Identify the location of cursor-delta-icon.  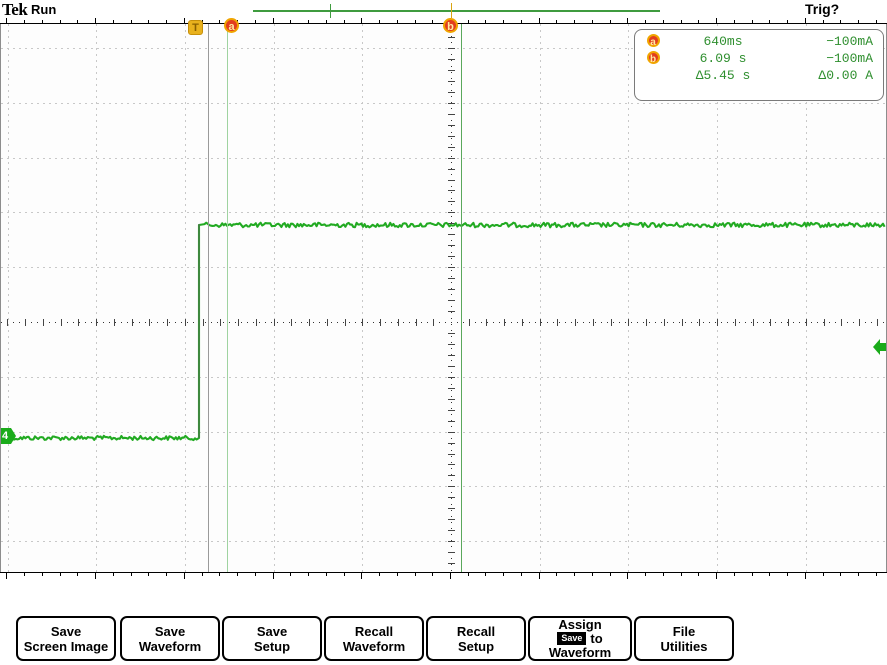
(653, 75).